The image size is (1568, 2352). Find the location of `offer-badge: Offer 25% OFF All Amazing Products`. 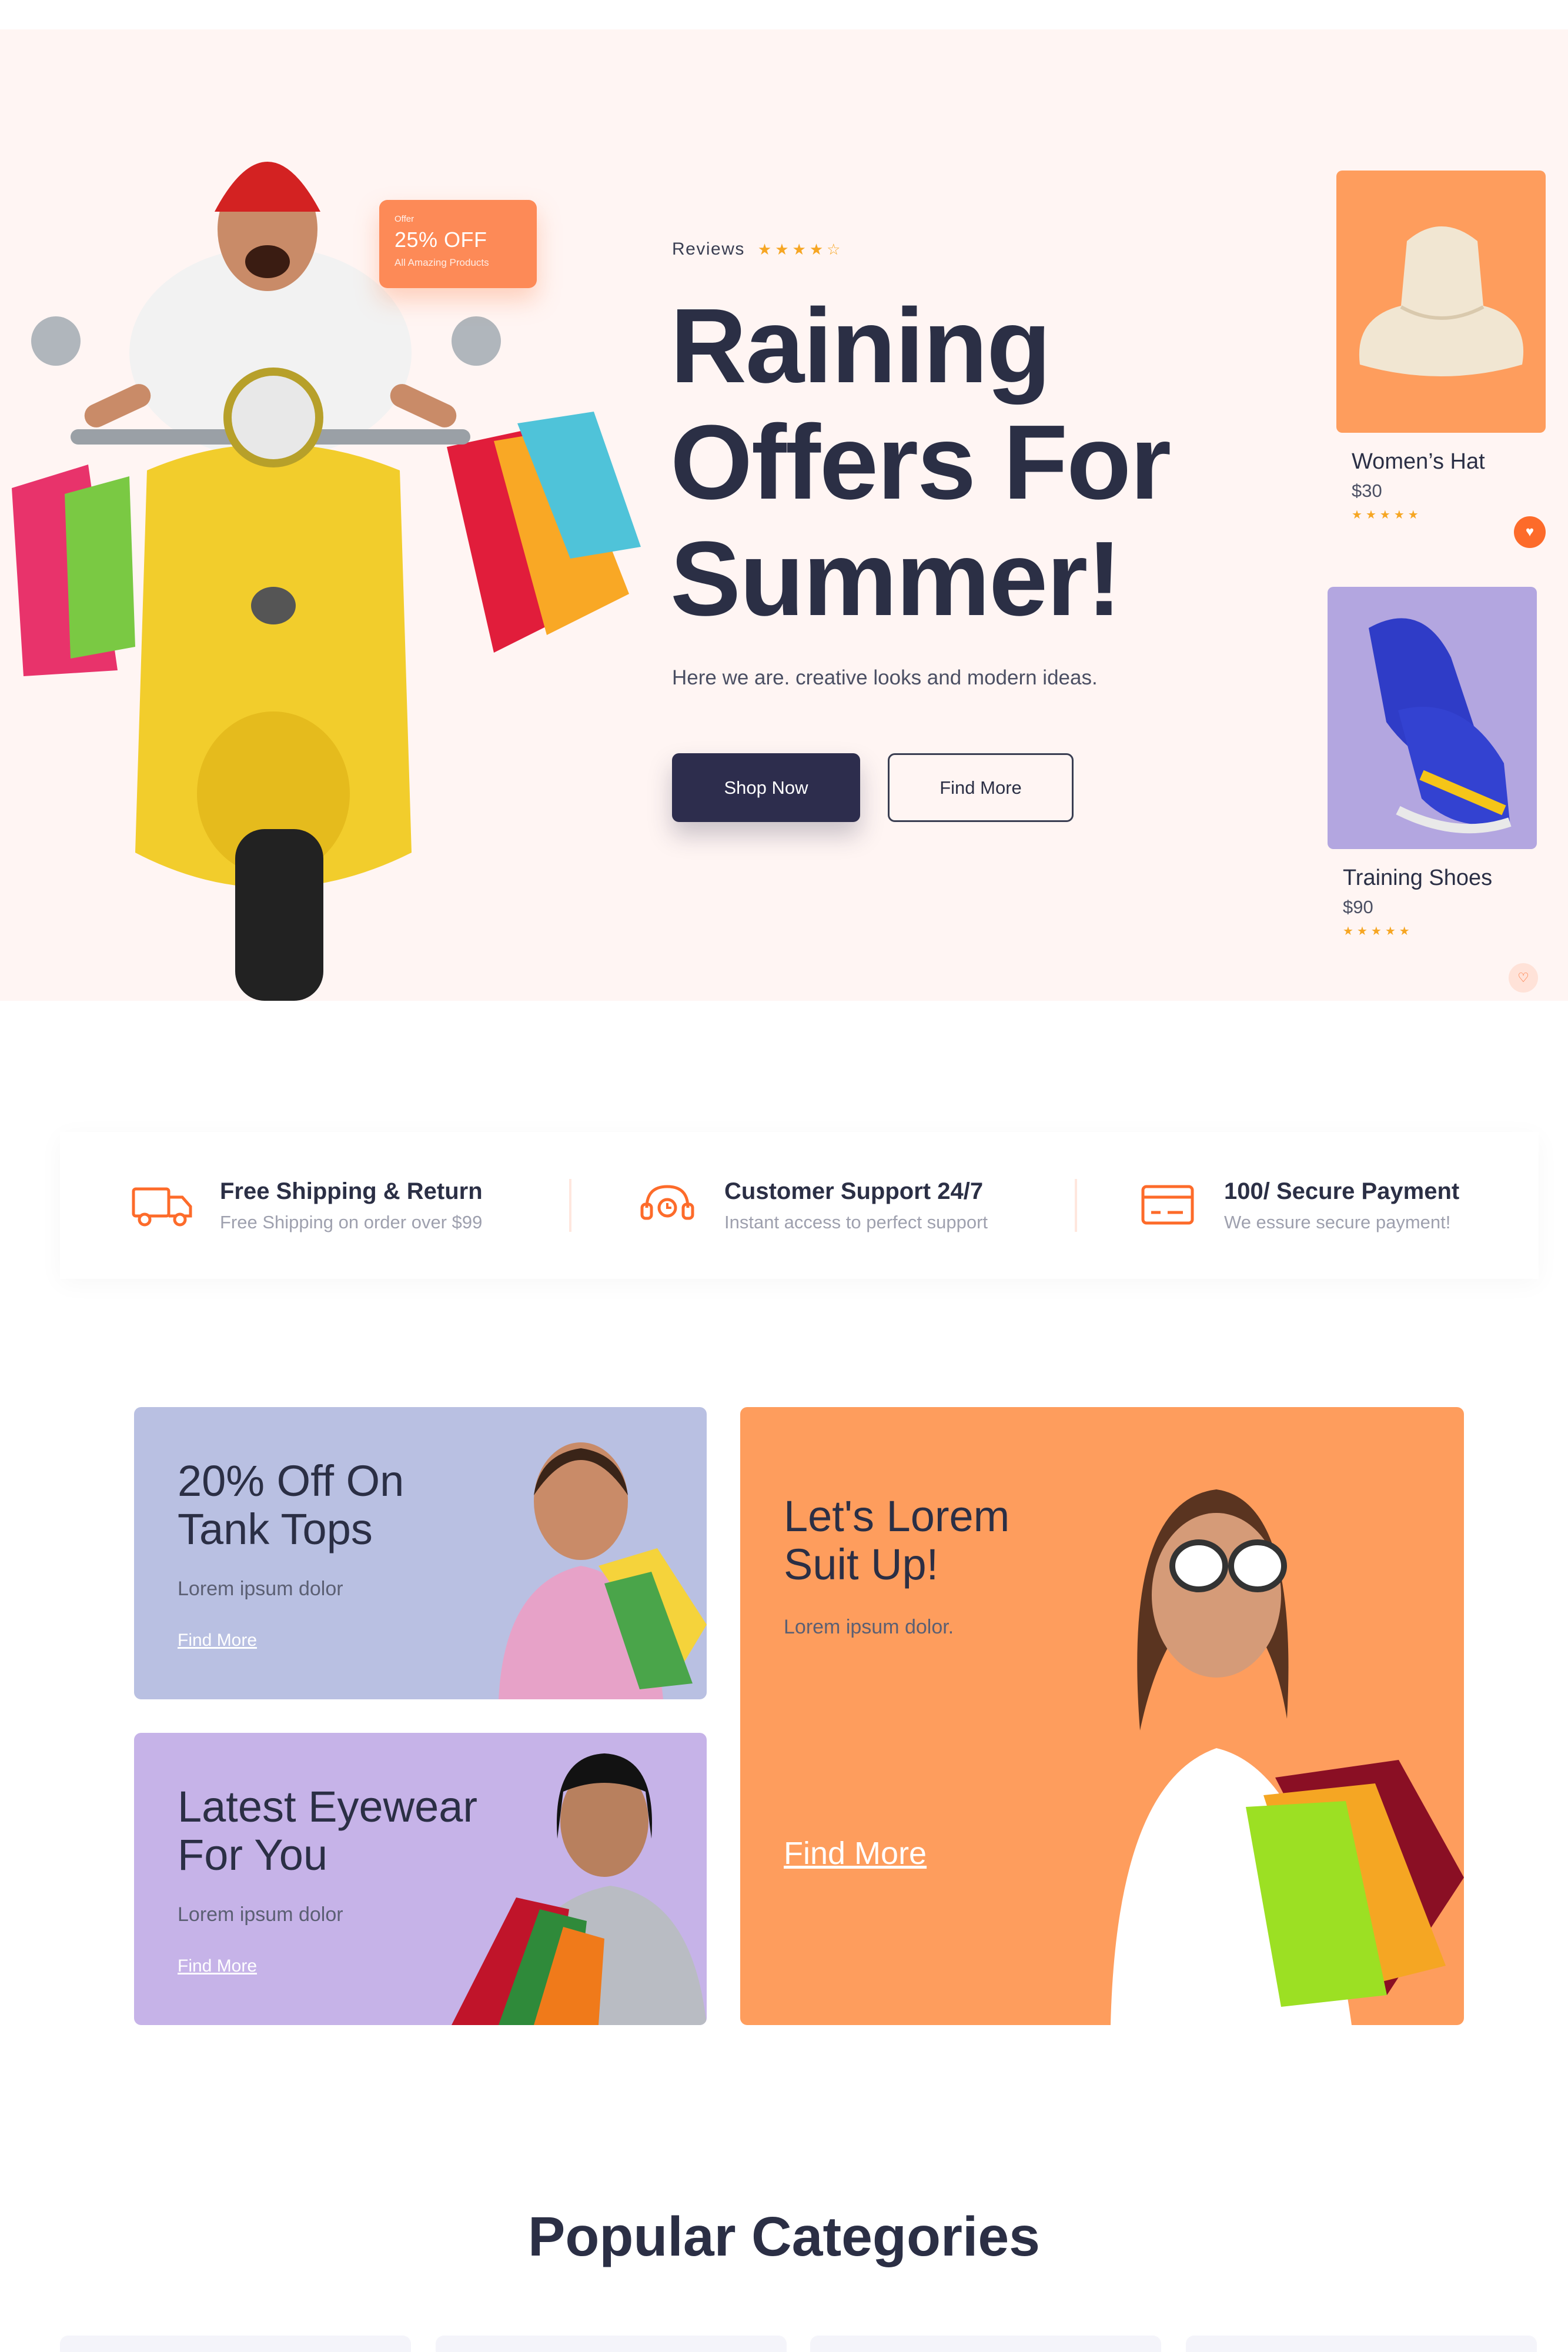

offer-badge: Offer 25% OFF All Amazing Products is located at coordinates (458, 244).